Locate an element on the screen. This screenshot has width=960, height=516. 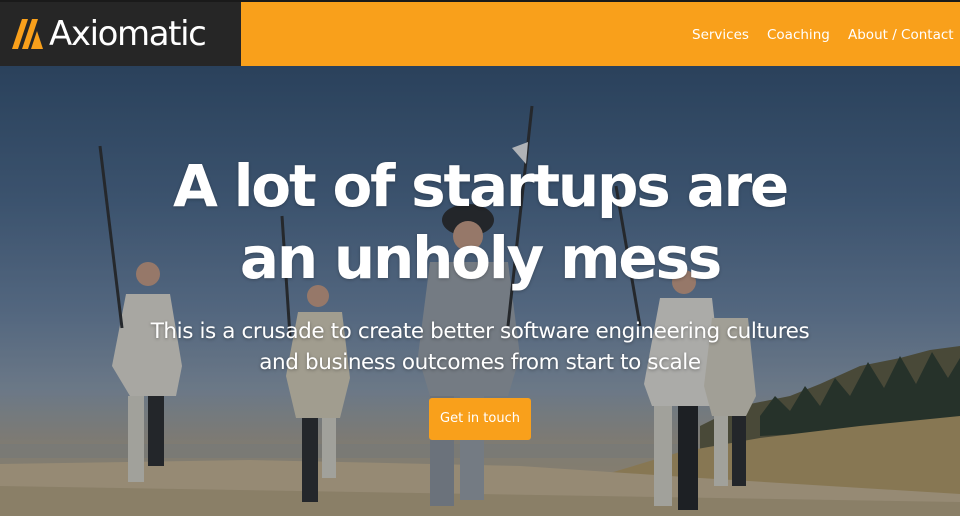
hero-headline-line-2: an unholy mess is located at coordinates (480, 258).